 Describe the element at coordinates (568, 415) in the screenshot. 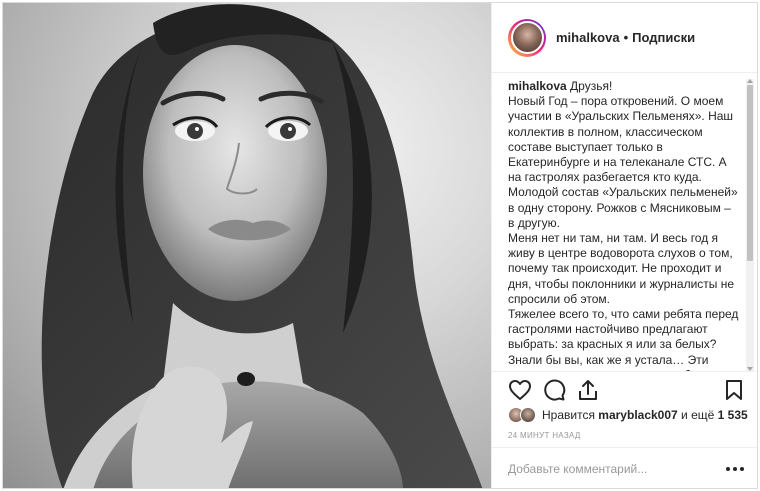

I see `likes-prefix: Нравится` at that location.